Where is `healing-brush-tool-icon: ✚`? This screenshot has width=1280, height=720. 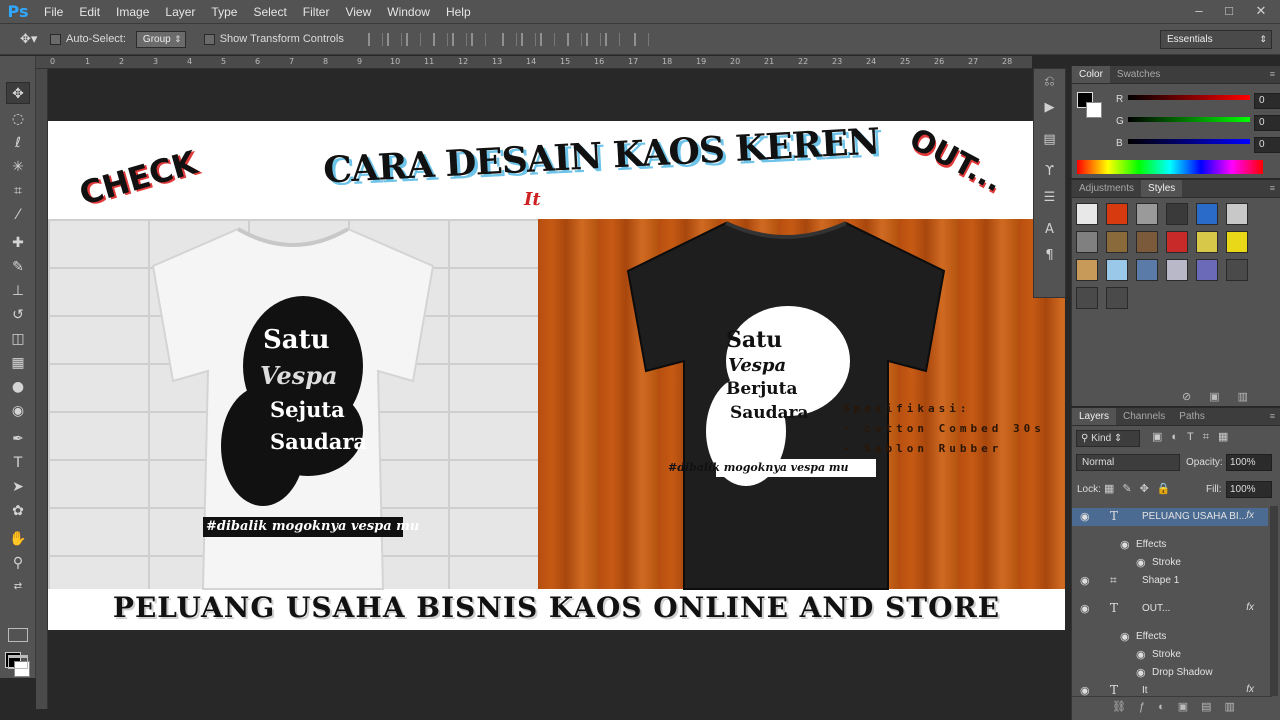 healing-brush-tool-icon: ✚ is located at coordinates (18, 243).